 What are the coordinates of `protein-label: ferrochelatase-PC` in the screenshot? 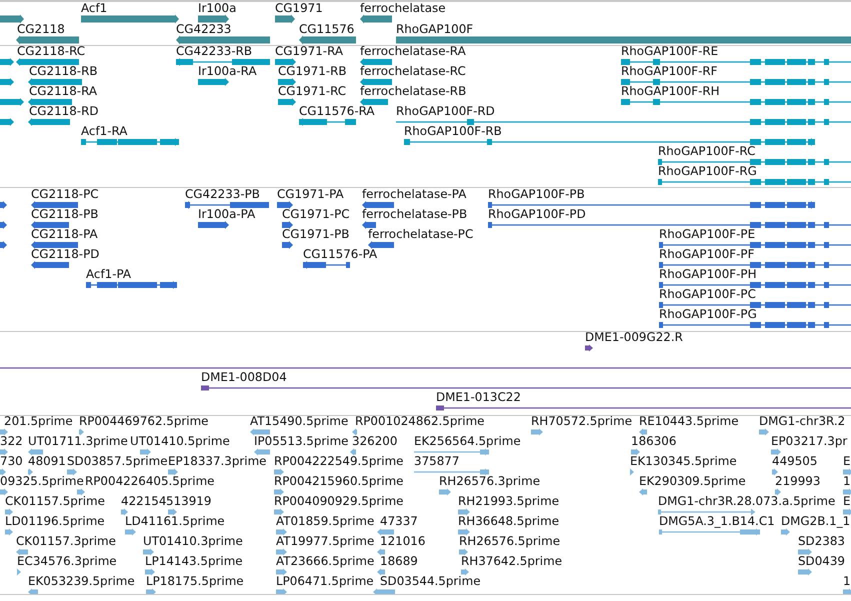 It's located at (421, 234).